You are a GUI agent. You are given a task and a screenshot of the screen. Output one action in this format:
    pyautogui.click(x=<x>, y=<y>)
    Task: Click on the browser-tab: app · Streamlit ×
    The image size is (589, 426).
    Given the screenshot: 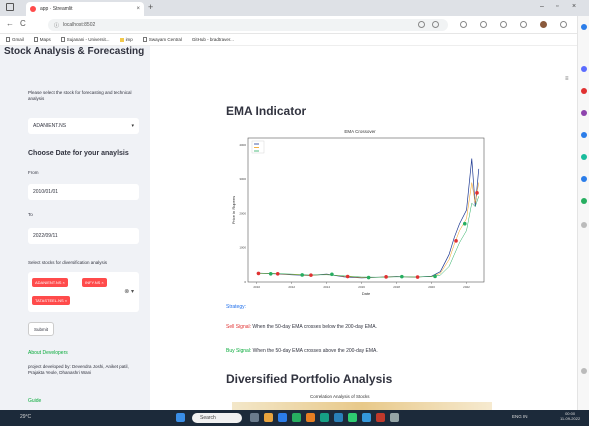 What is the action you would take?
    pyautogui.click(x=85, y=9)
    